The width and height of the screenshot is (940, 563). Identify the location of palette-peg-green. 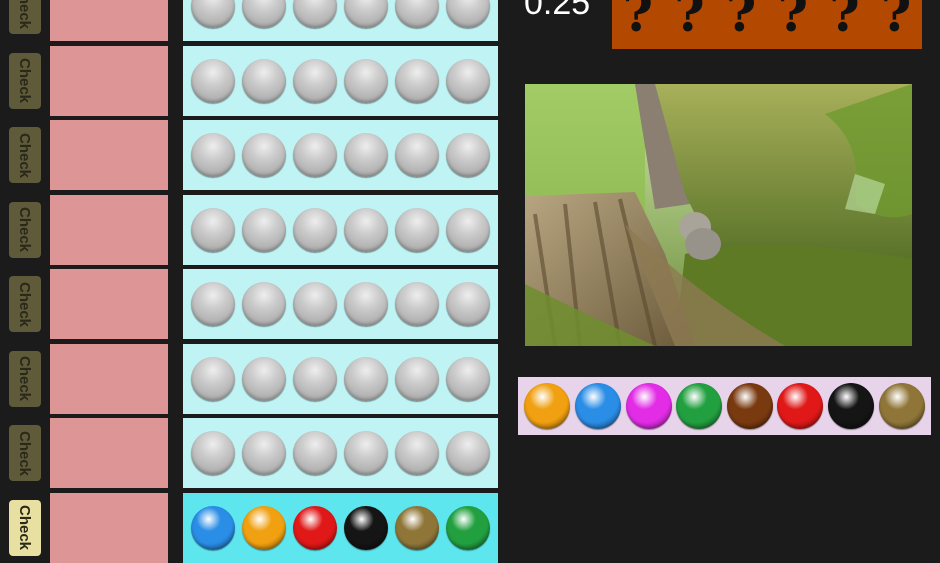
(699, 406).